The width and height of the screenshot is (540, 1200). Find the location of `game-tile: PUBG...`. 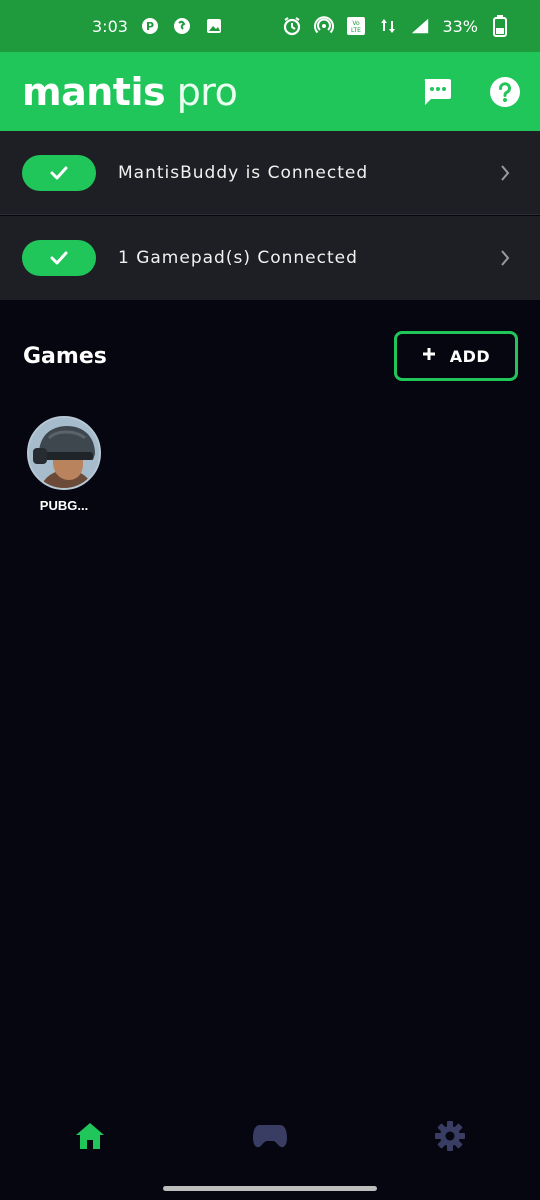

game-tile: PUBG... is located at coordinates (64, 464).